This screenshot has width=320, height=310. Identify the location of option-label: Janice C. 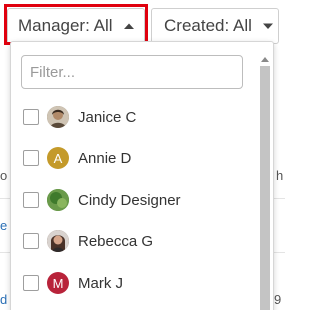
(107, 117).